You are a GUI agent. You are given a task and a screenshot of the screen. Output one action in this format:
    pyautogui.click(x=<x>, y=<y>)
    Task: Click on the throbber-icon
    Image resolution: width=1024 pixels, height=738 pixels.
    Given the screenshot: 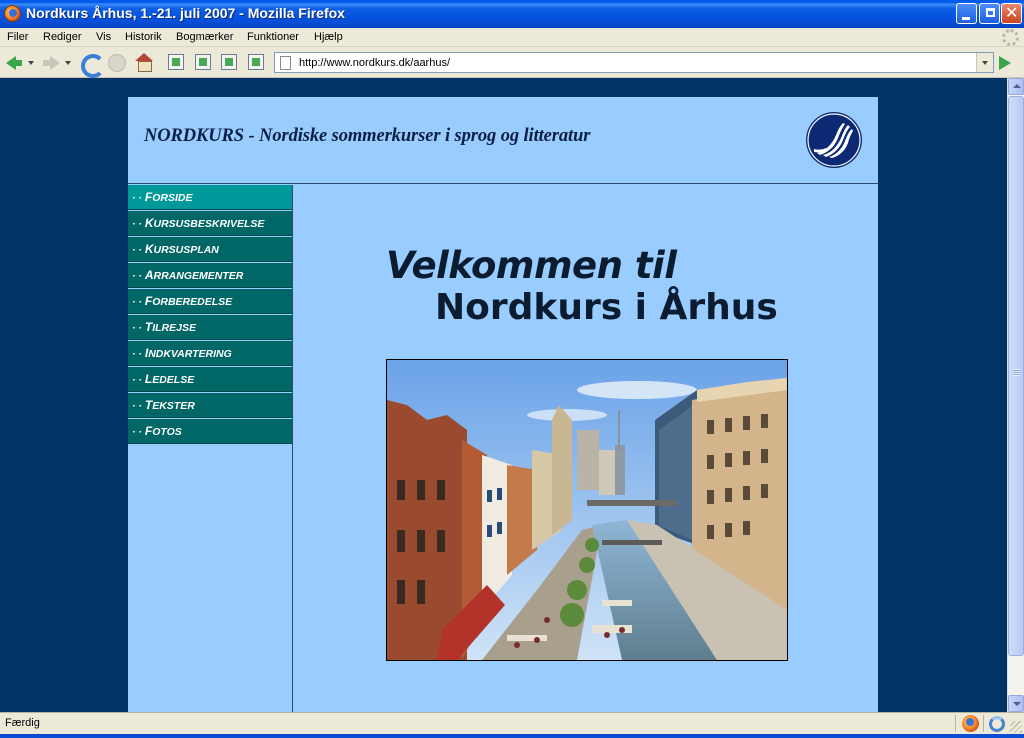 What is the action you would take?
    pyautogui.click(x=1010, y=37)
    